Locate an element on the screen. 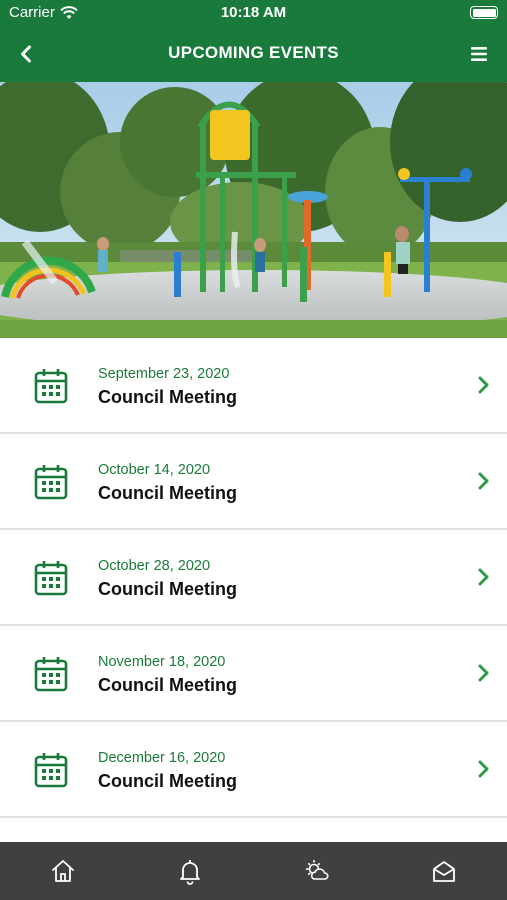 The width and height of the screenshot is (507, 900). status-time: 10:18 AM is located at coordinates (253, 12).